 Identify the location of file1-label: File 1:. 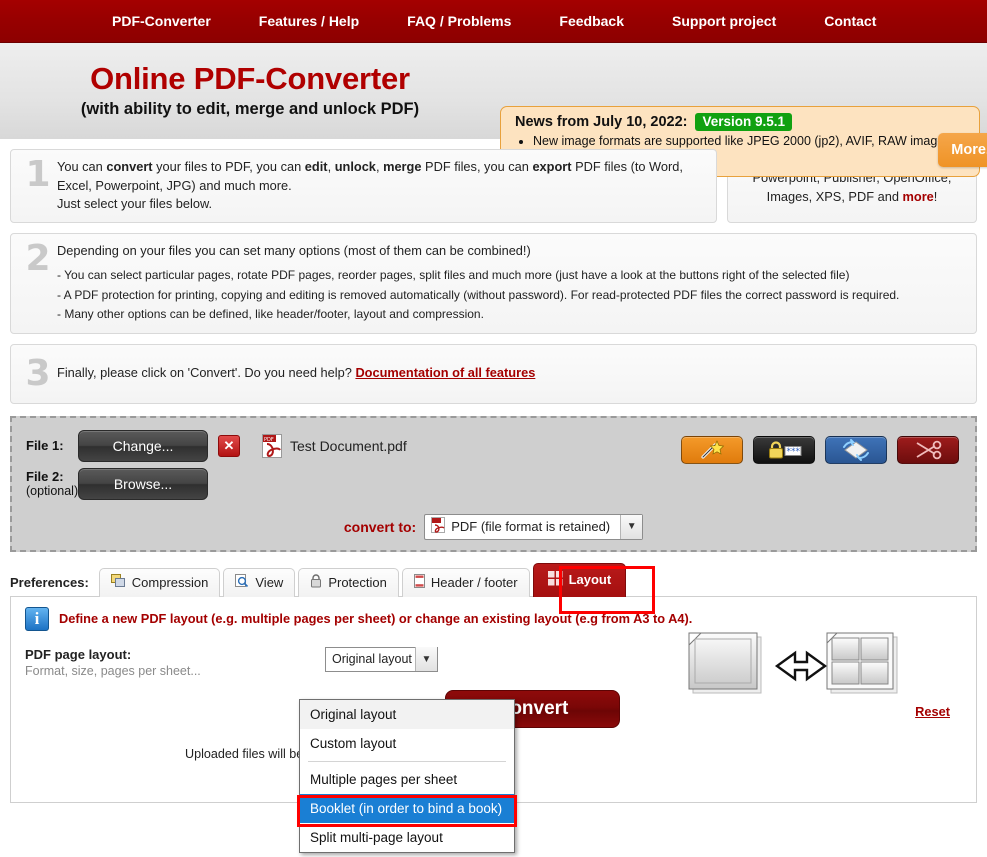
(45, 446).